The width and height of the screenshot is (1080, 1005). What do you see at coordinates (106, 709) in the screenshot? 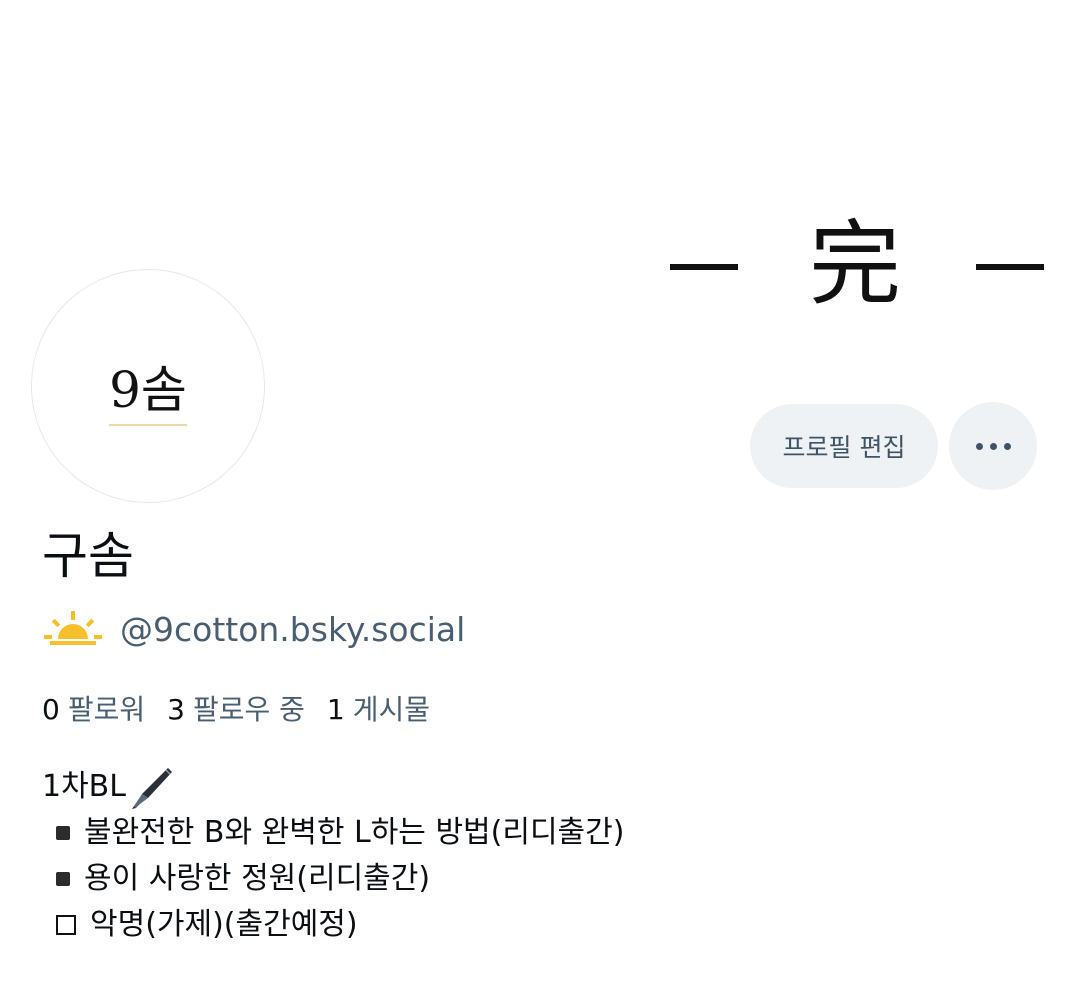
I see `followers-label: 팔로워` at bounding box center [106, 709].